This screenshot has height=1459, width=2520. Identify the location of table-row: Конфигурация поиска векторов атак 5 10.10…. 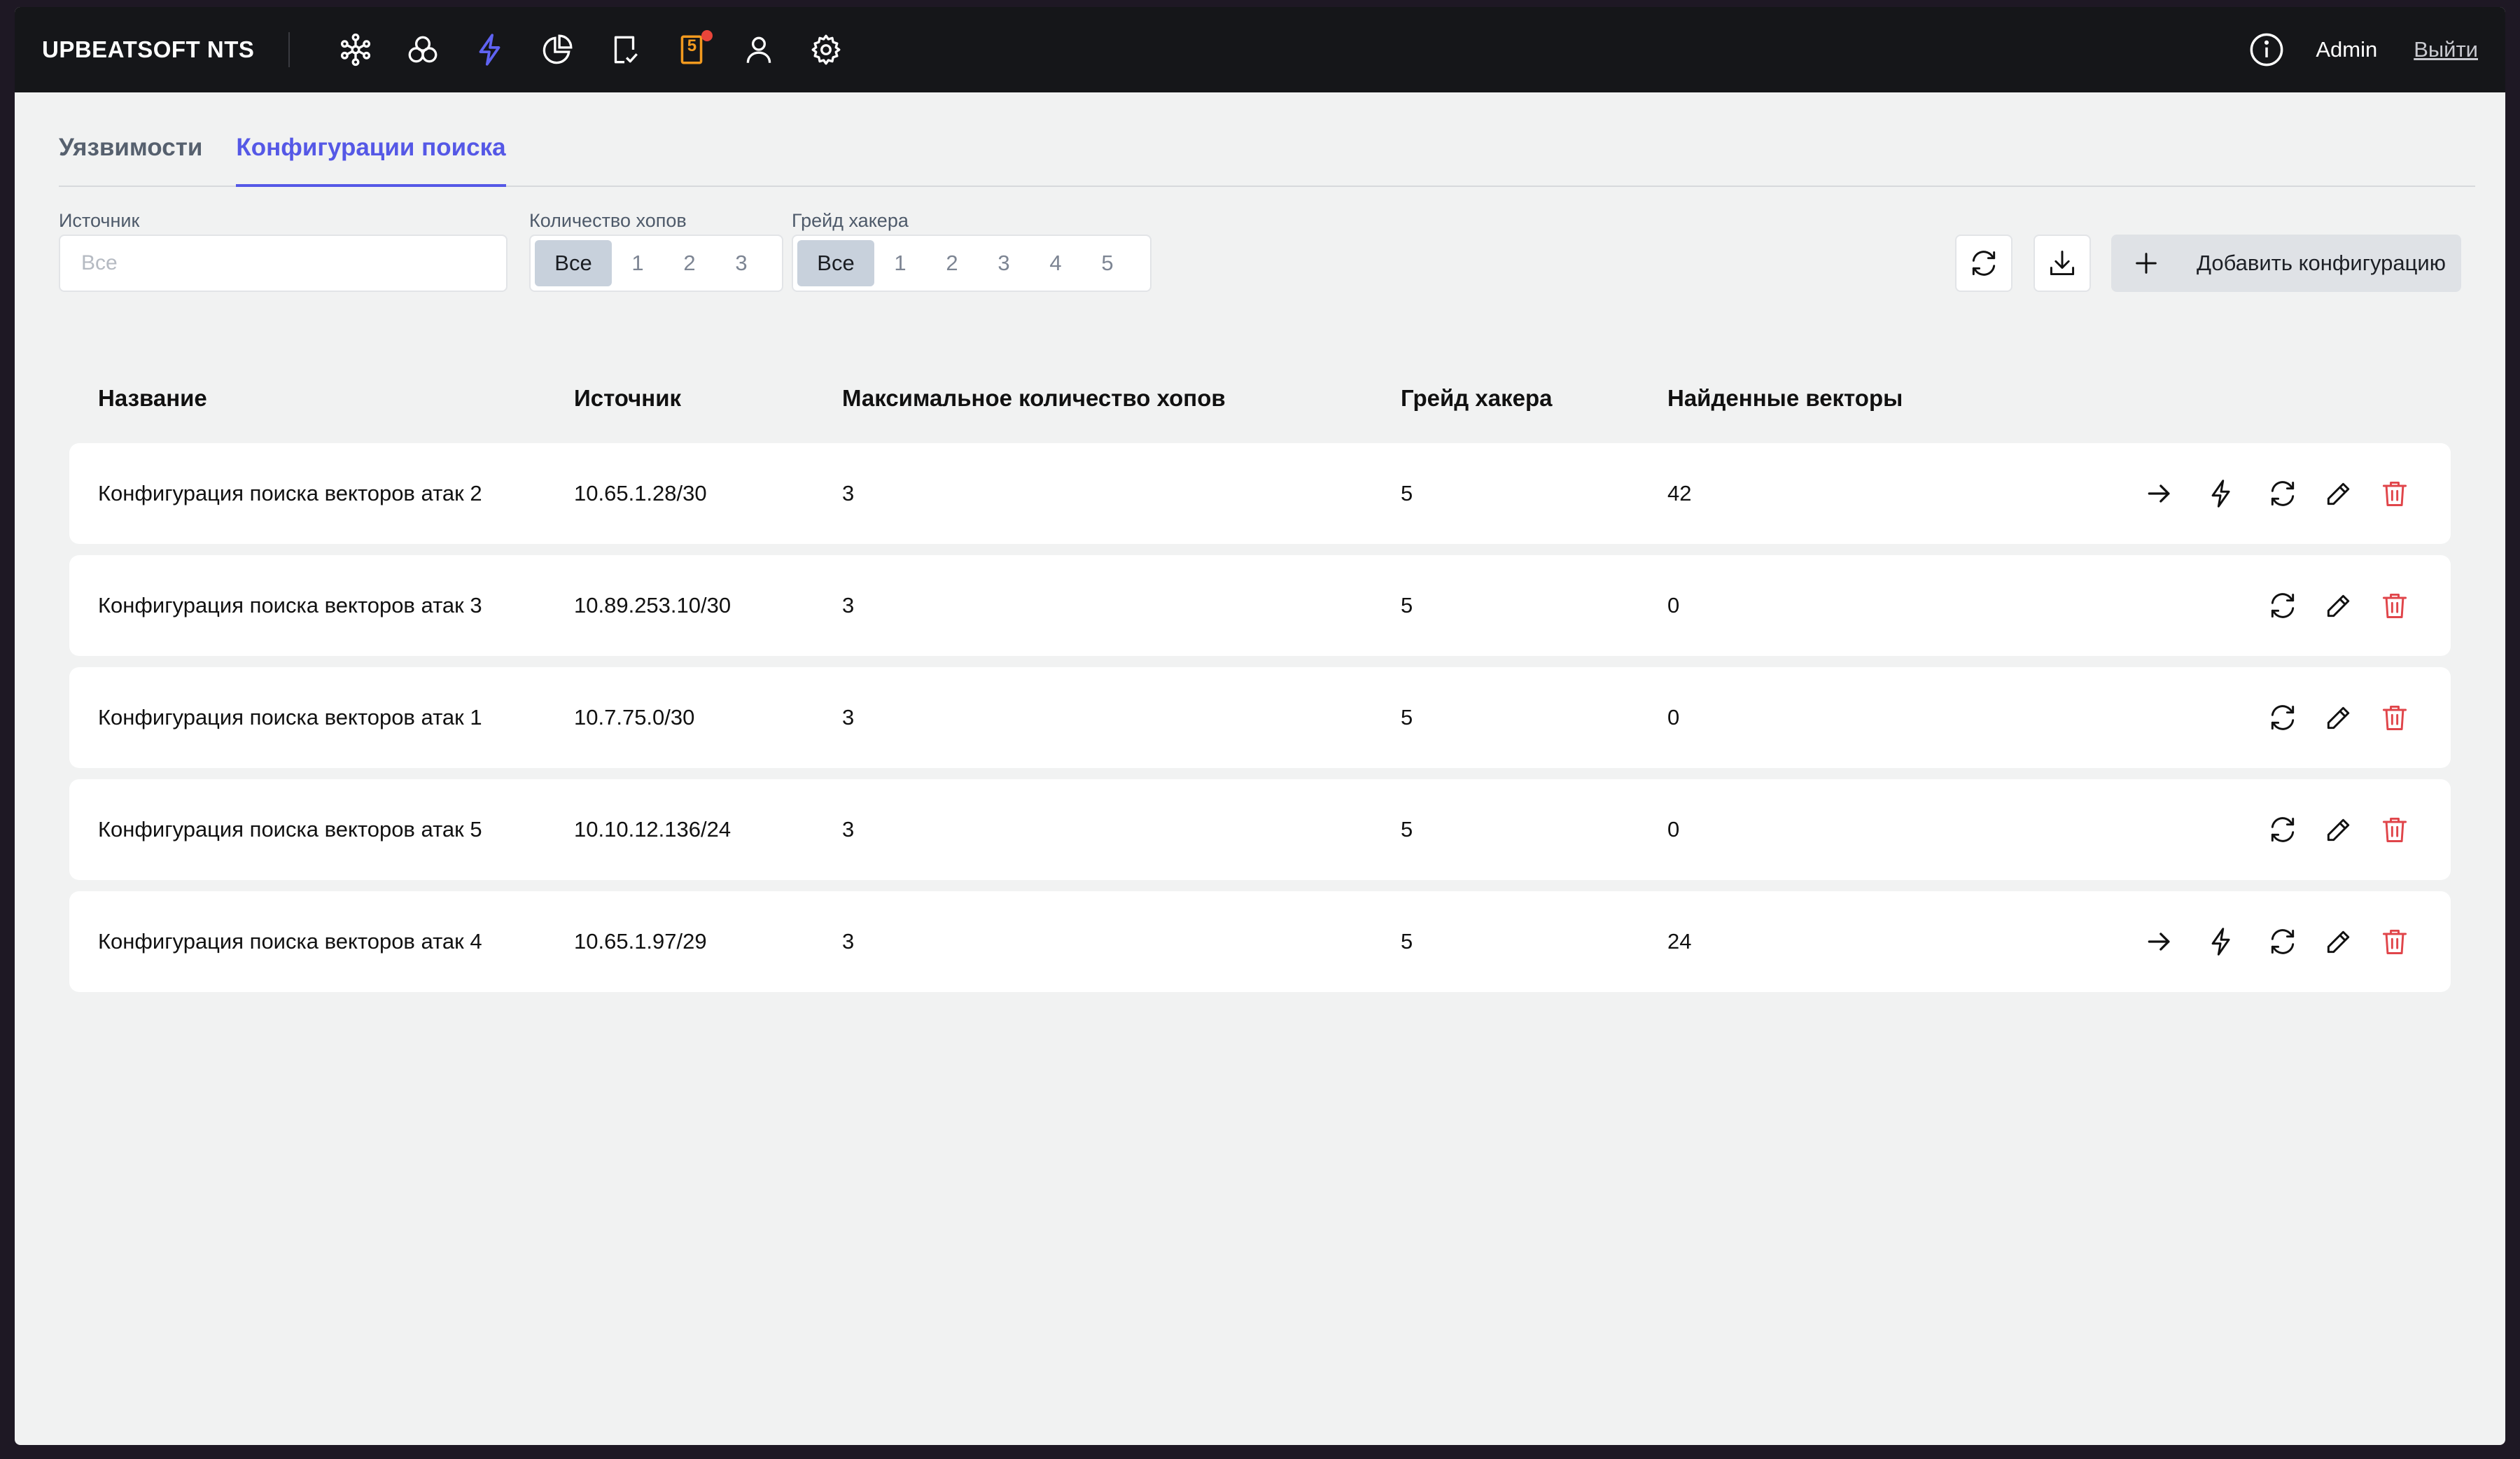
(1260, 829).